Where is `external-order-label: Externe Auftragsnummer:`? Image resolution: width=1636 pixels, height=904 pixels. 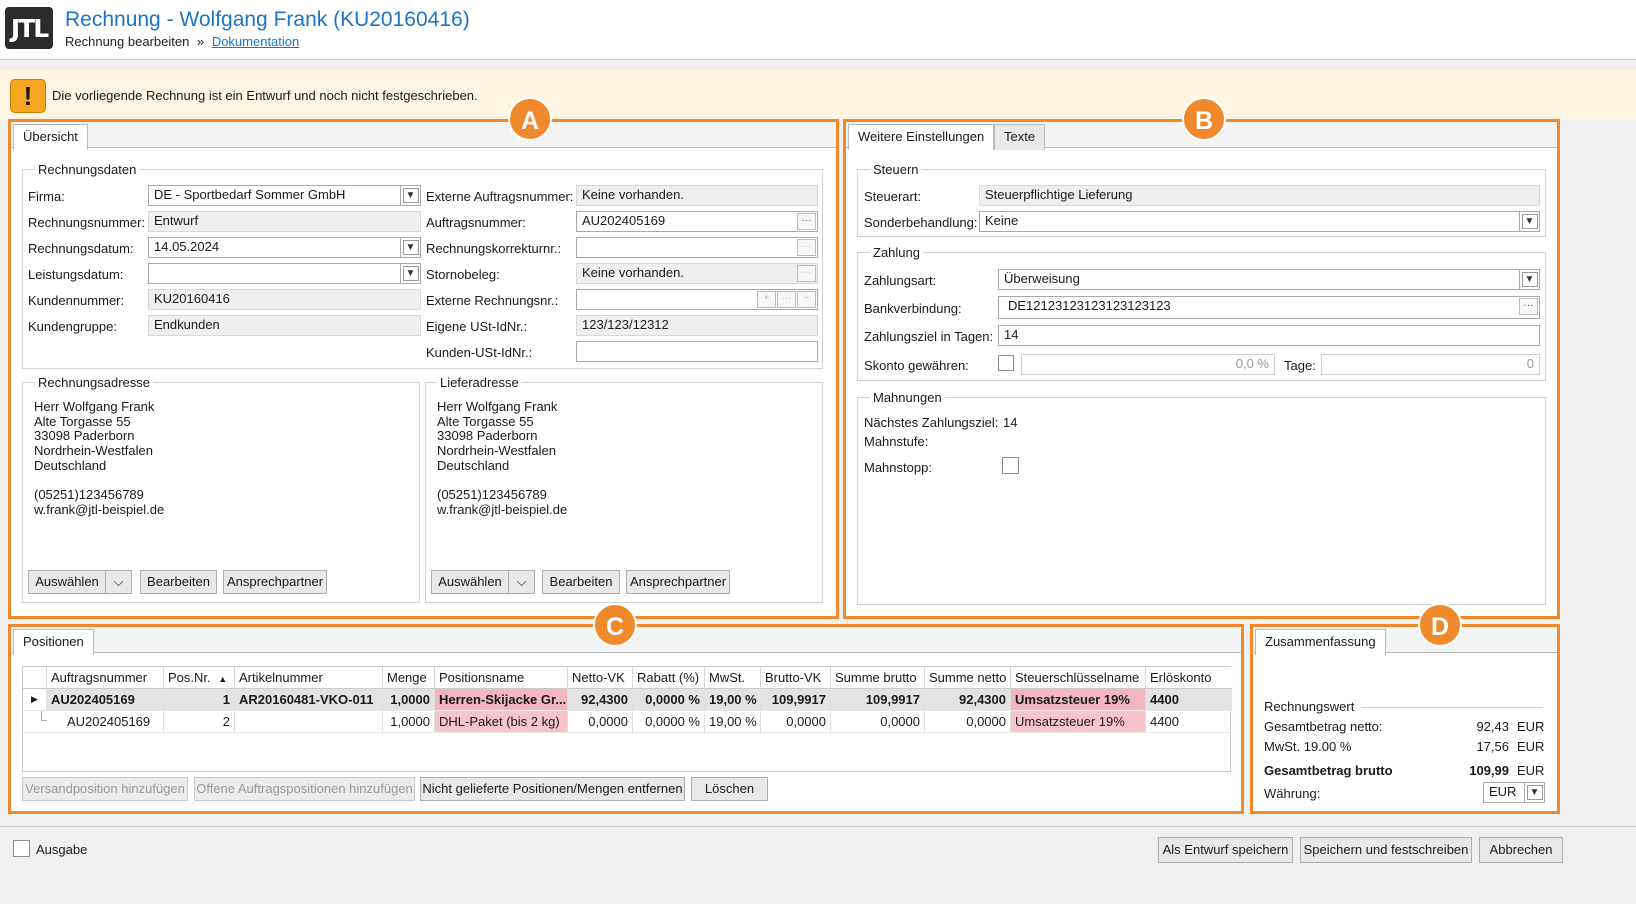 external-order-label: Externe Auftragsnummer: is located at coordinates (500, 196).